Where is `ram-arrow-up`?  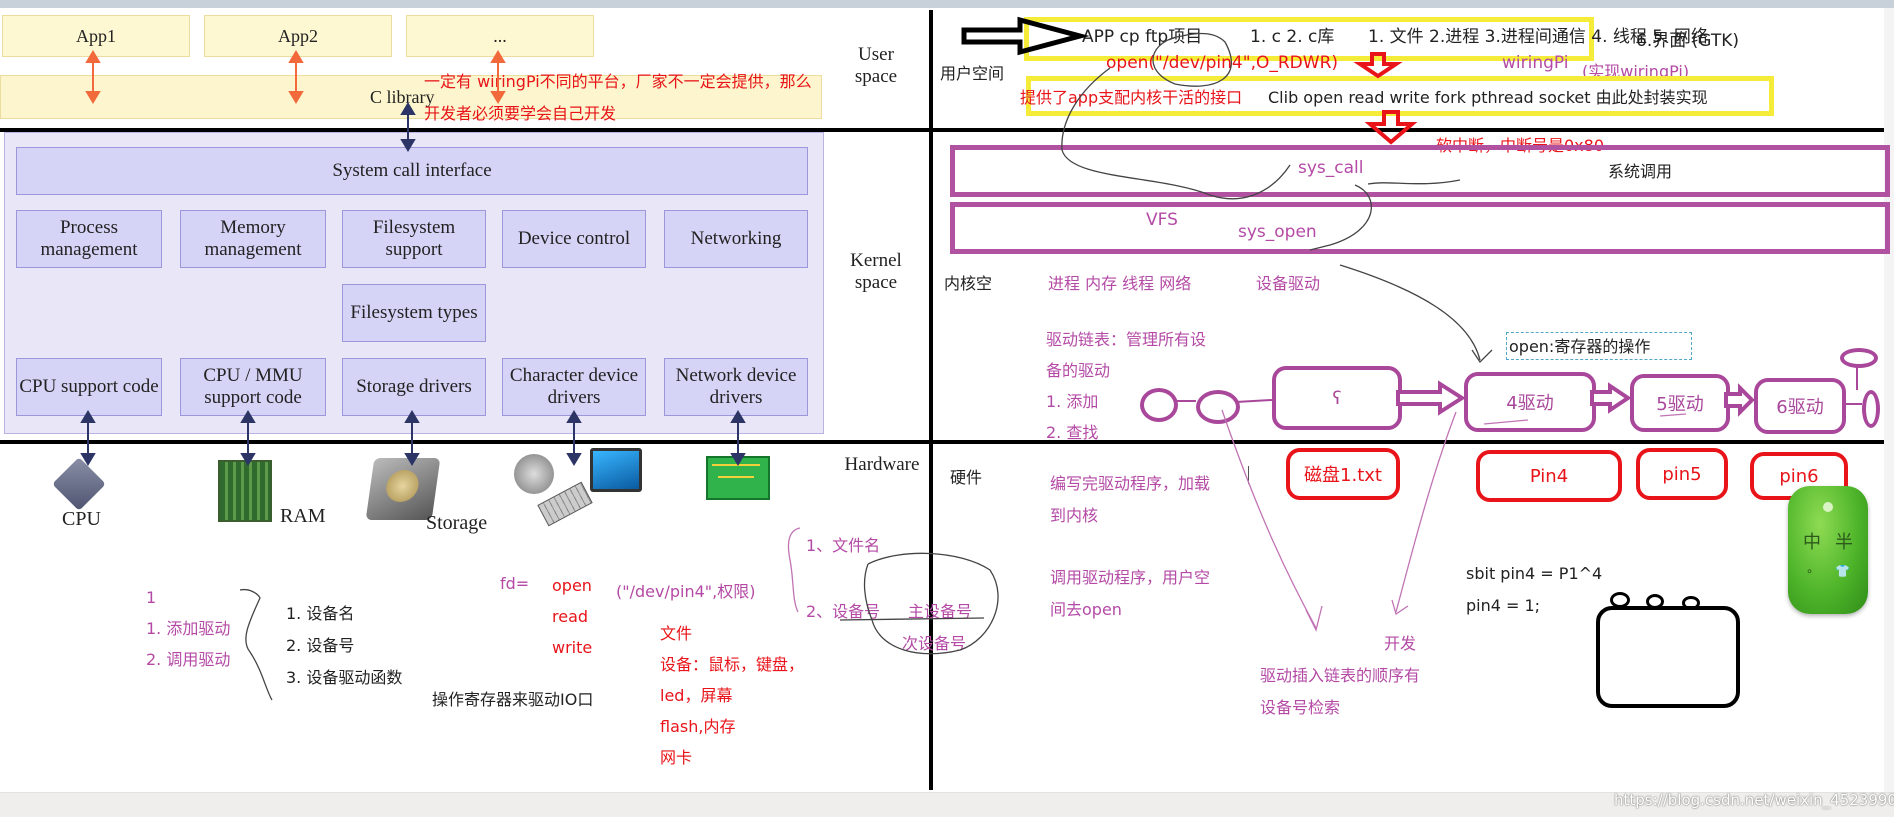
ram-arrow-up is located at coordinates (248, 416).